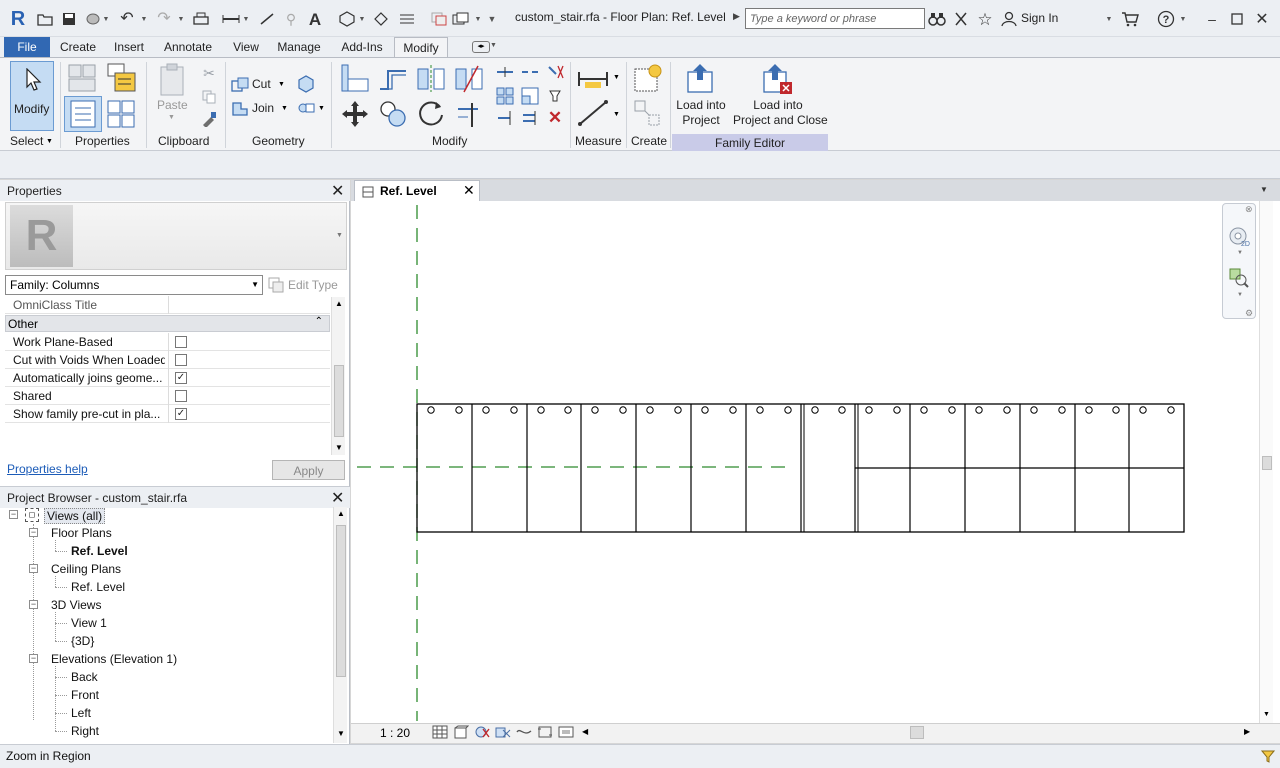 The height and width of the screenshot is (768, 1280). I want to click on properties-help-link: Properties help, so click(47, 469).